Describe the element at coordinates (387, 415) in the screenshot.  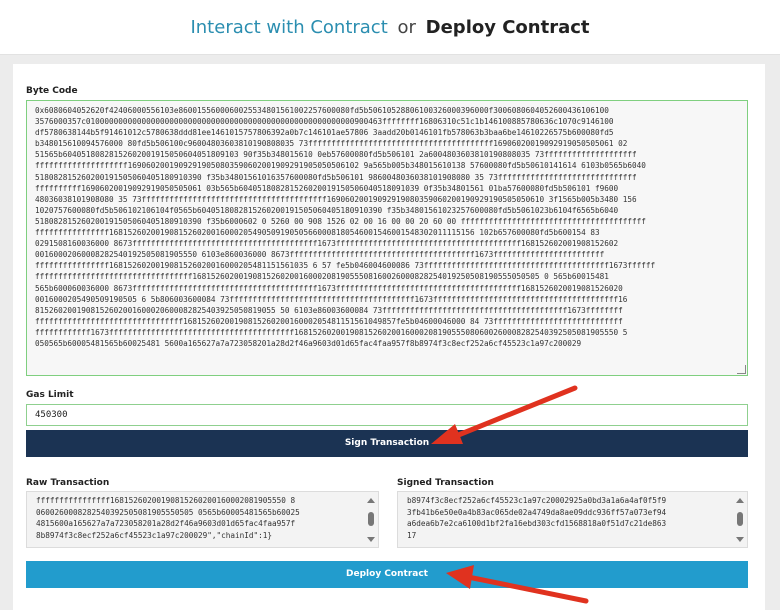
I see `gas-limit-input: 450300` at that location.